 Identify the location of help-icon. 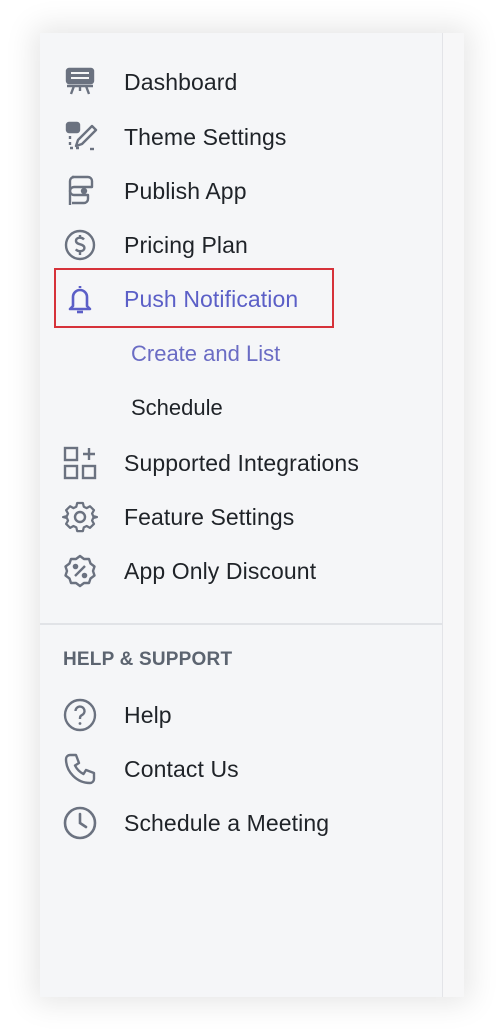
(80, 715).